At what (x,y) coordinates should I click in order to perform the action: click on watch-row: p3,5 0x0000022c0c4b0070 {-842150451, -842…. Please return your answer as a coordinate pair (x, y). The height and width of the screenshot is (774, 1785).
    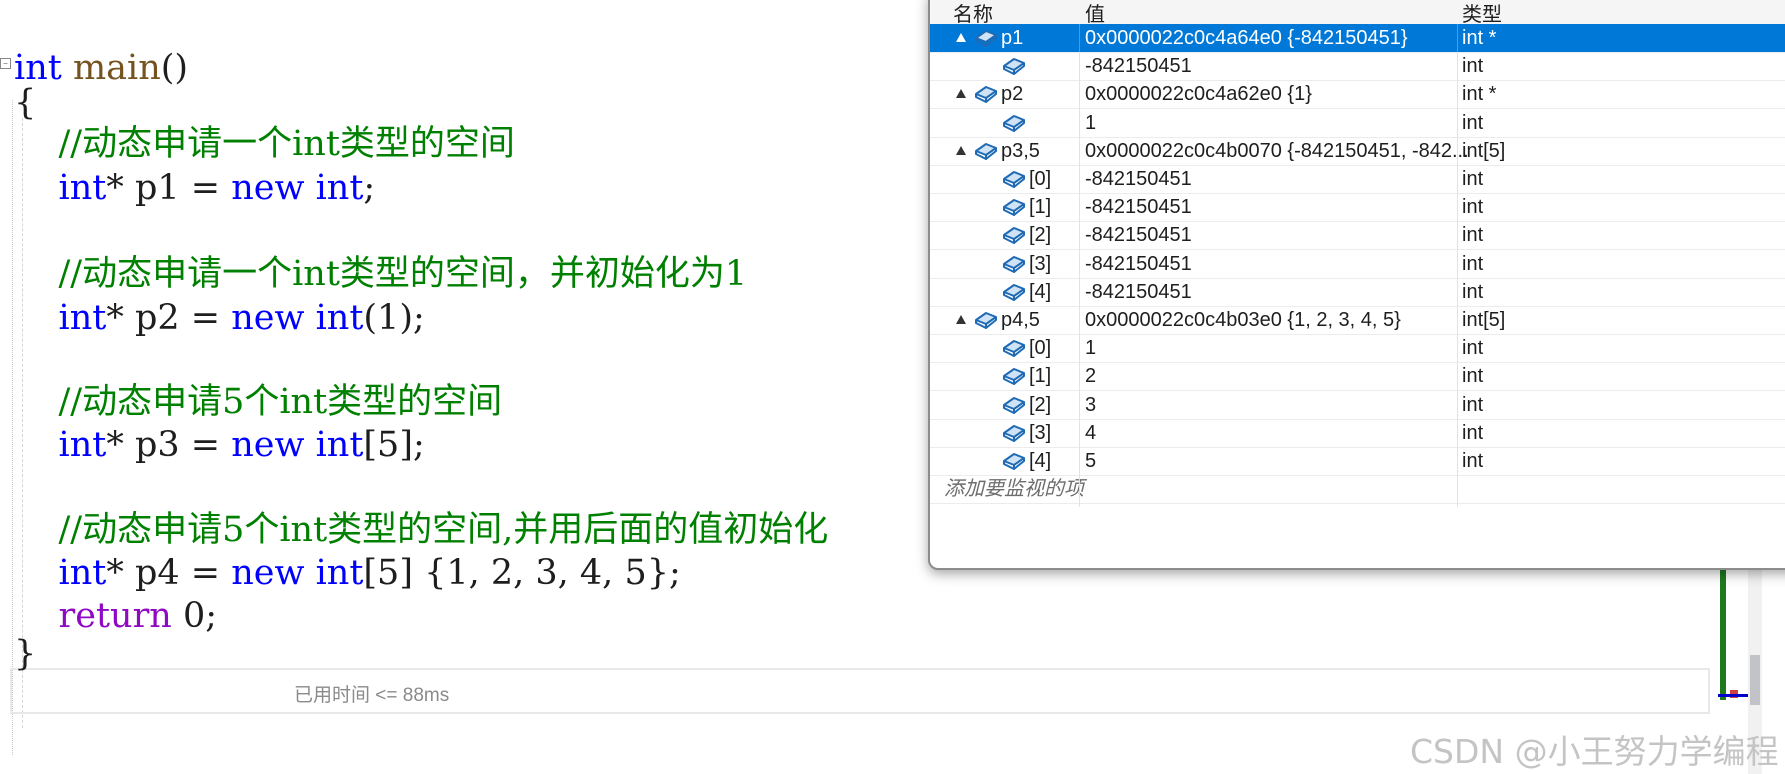
    Looking at the image, I should click on (1357, 152).